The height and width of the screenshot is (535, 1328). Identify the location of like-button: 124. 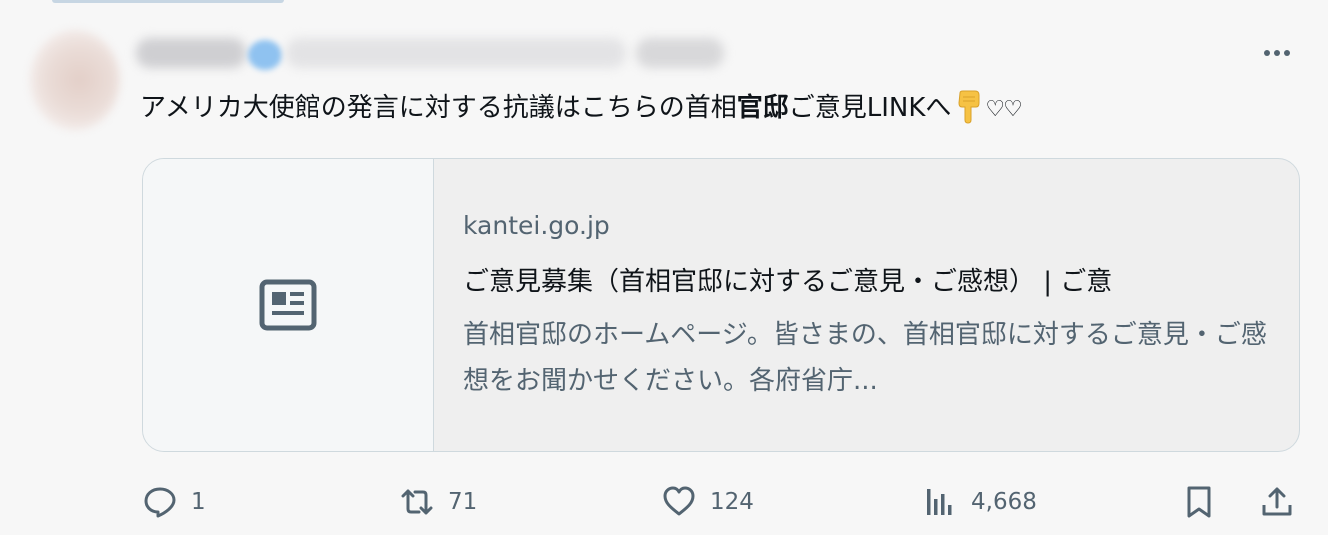
(708, 502).